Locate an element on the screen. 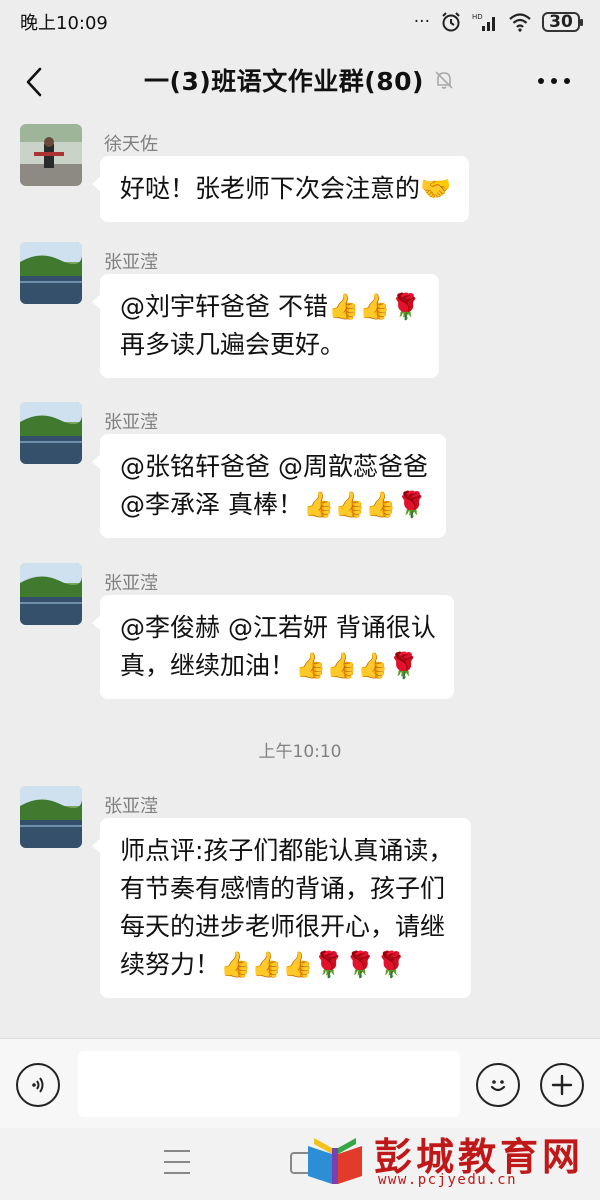 The height and width of the screenshot is (1200, 600). back-button is located at coordinates (34, 82).